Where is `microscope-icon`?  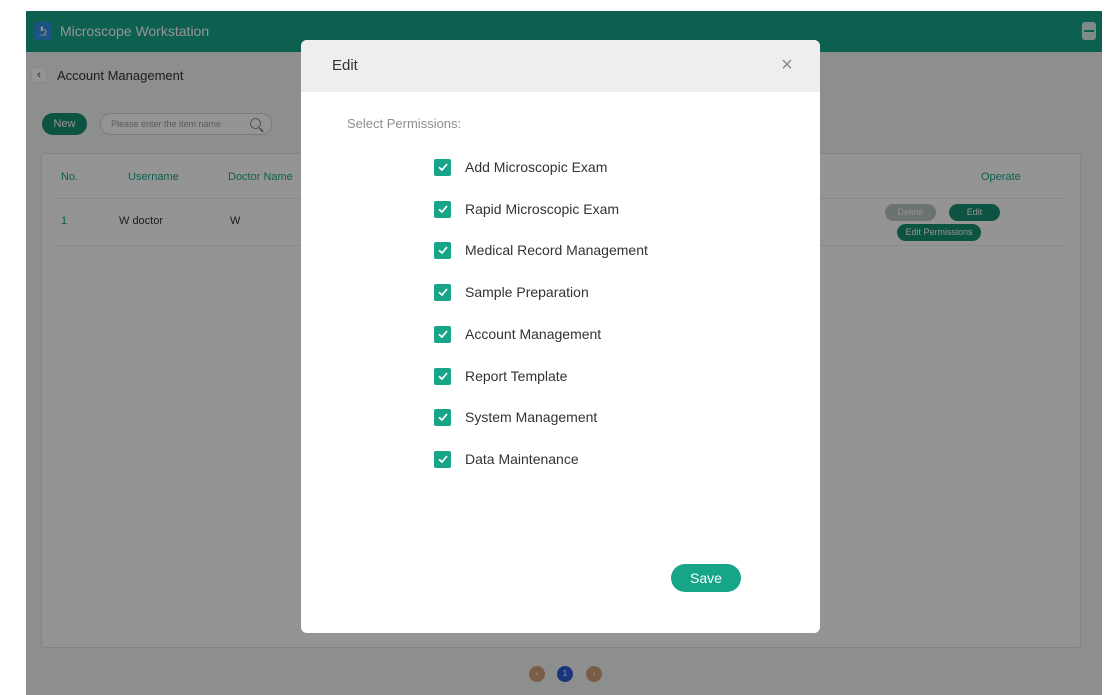
microscope-icon is located at coordinates (43, 31).